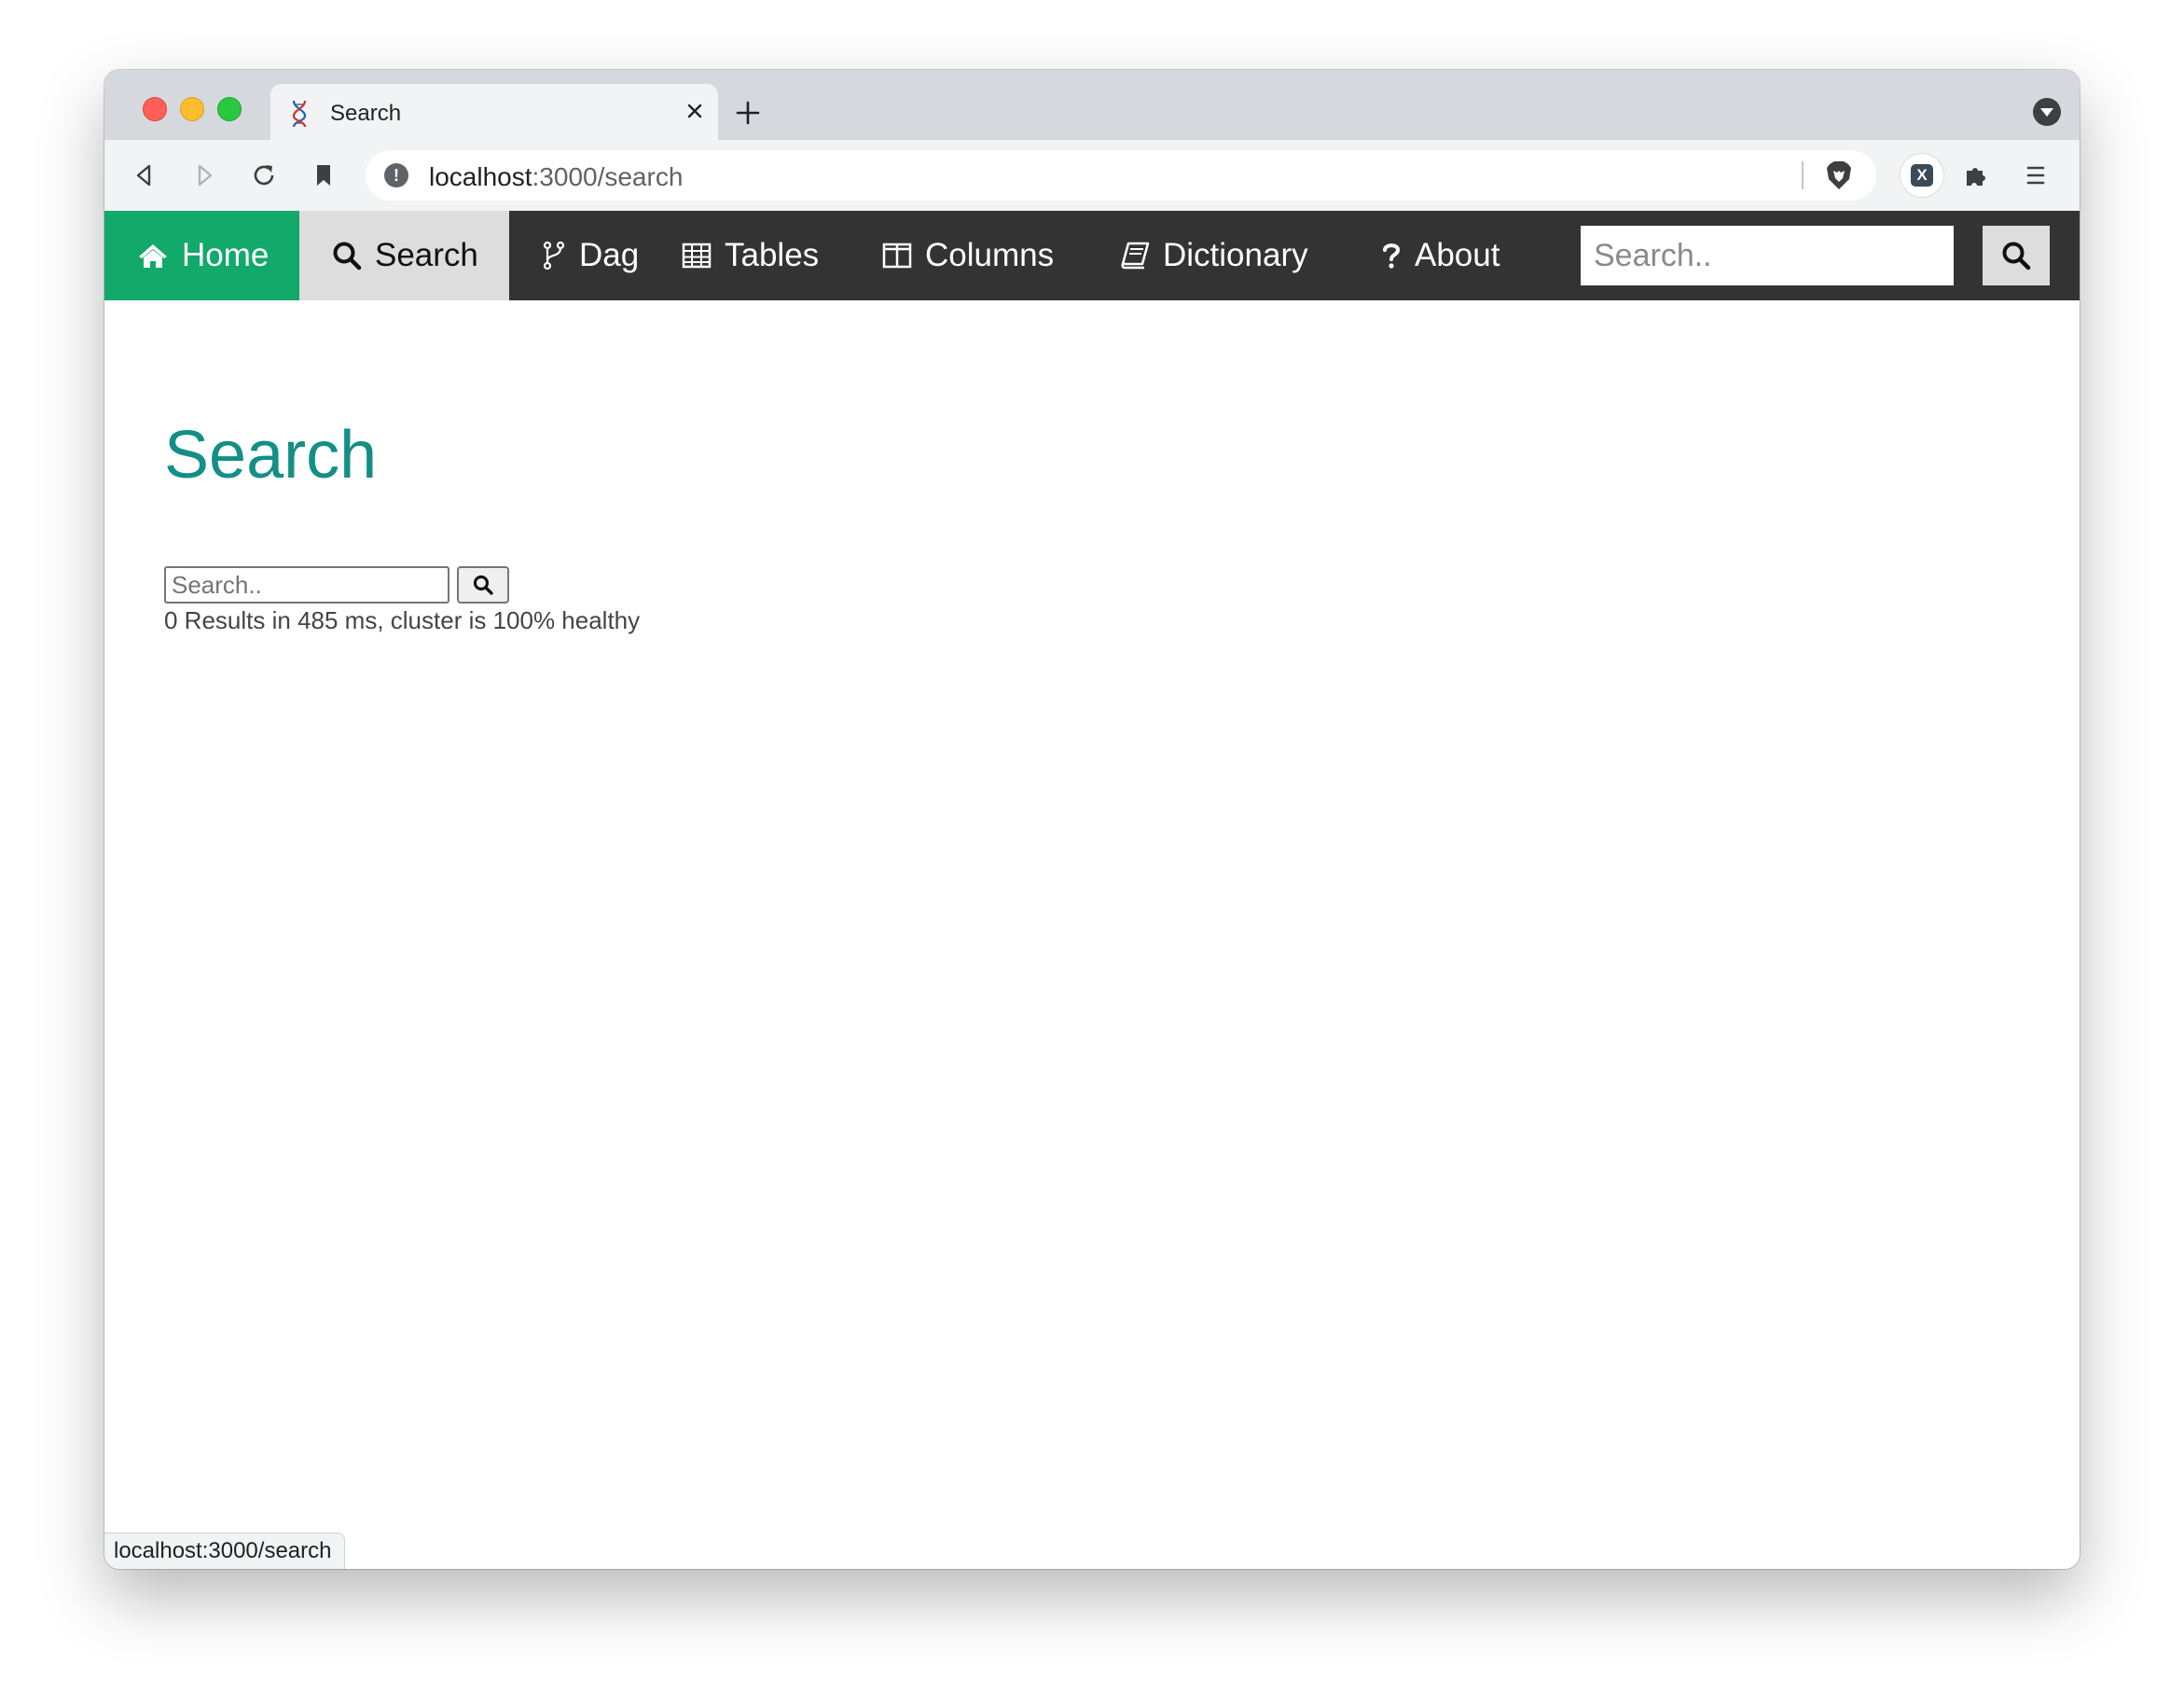  What do you see at coordinates (1092, 105) in the screenshot?
I see `tab-strip: Search` at bounding box center [1092, 105].